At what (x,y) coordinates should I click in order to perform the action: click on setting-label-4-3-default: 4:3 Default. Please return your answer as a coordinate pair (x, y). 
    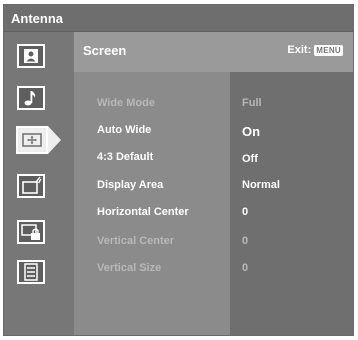
    Looking at the image, I should click on (125, 157).